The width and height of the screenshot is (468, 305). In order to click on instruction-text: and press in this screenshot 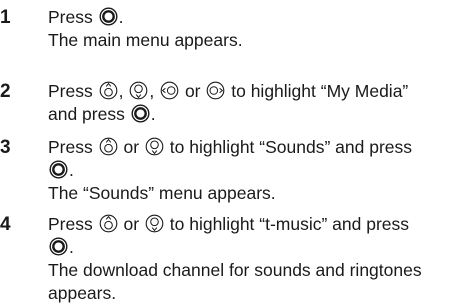, I will do `click(89, 114)`.